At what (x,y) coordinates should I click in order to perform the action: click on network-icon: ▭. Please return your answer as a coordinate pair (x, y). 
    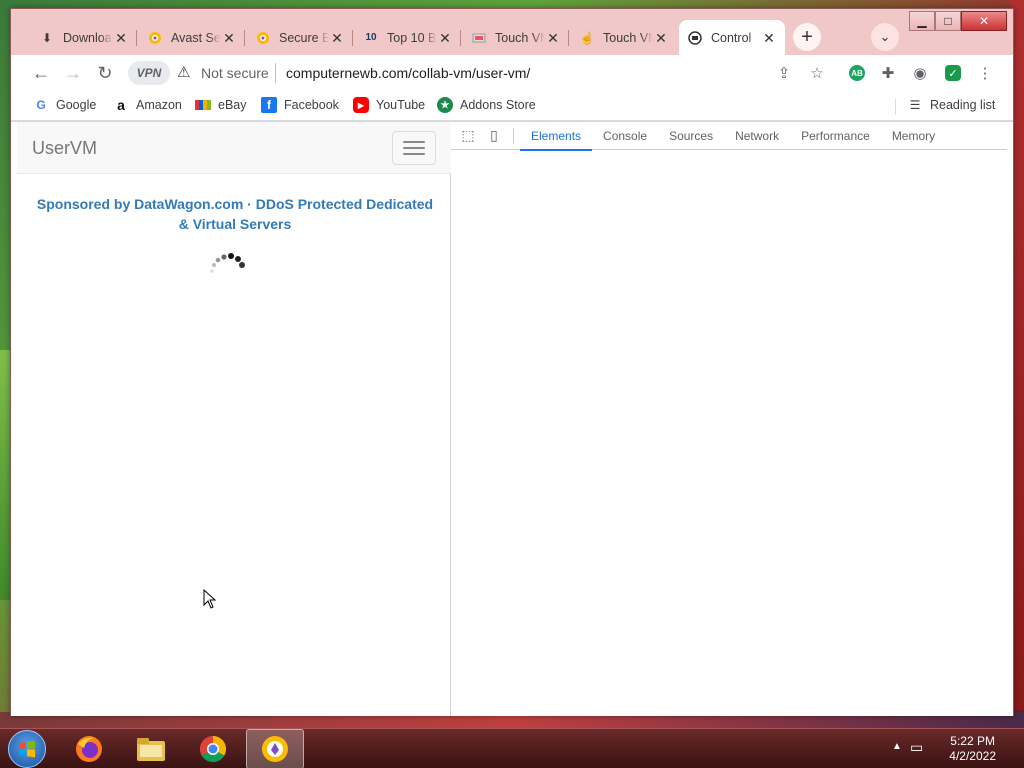
    Looking at the image, I should click on (916, 747).